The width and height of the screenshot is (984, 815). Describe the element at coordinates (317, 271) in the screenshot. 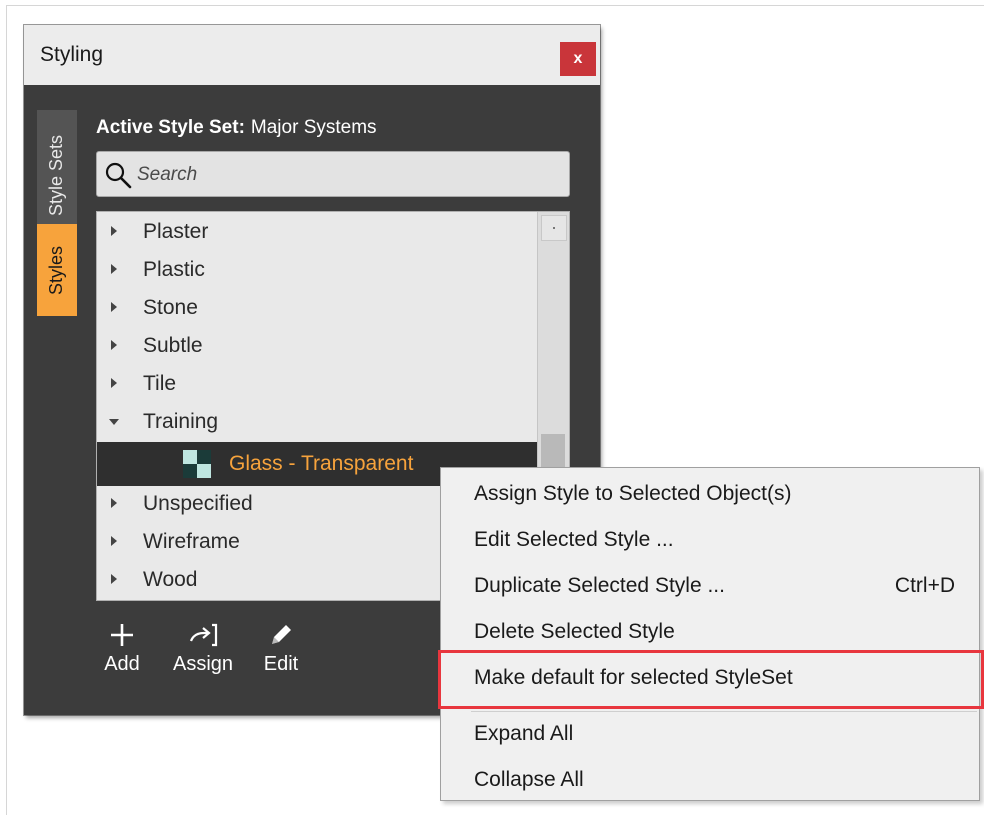

I see `tree-item-plastic: Plastic` at that location.